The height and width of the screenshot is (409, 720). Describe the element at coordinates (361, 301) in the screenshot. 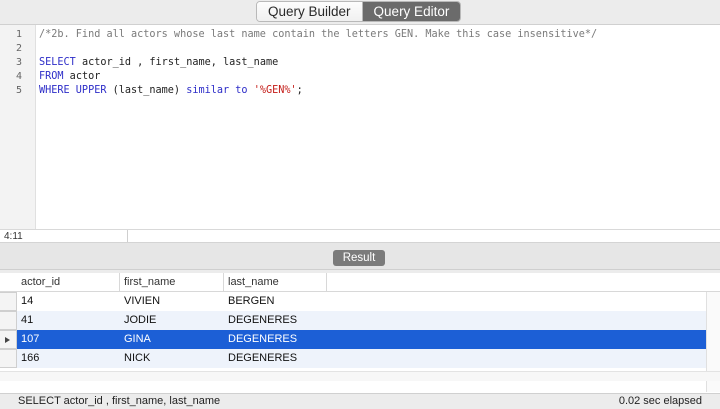

I see `table-row: 14 VIVIEN BERGEN` at that location.